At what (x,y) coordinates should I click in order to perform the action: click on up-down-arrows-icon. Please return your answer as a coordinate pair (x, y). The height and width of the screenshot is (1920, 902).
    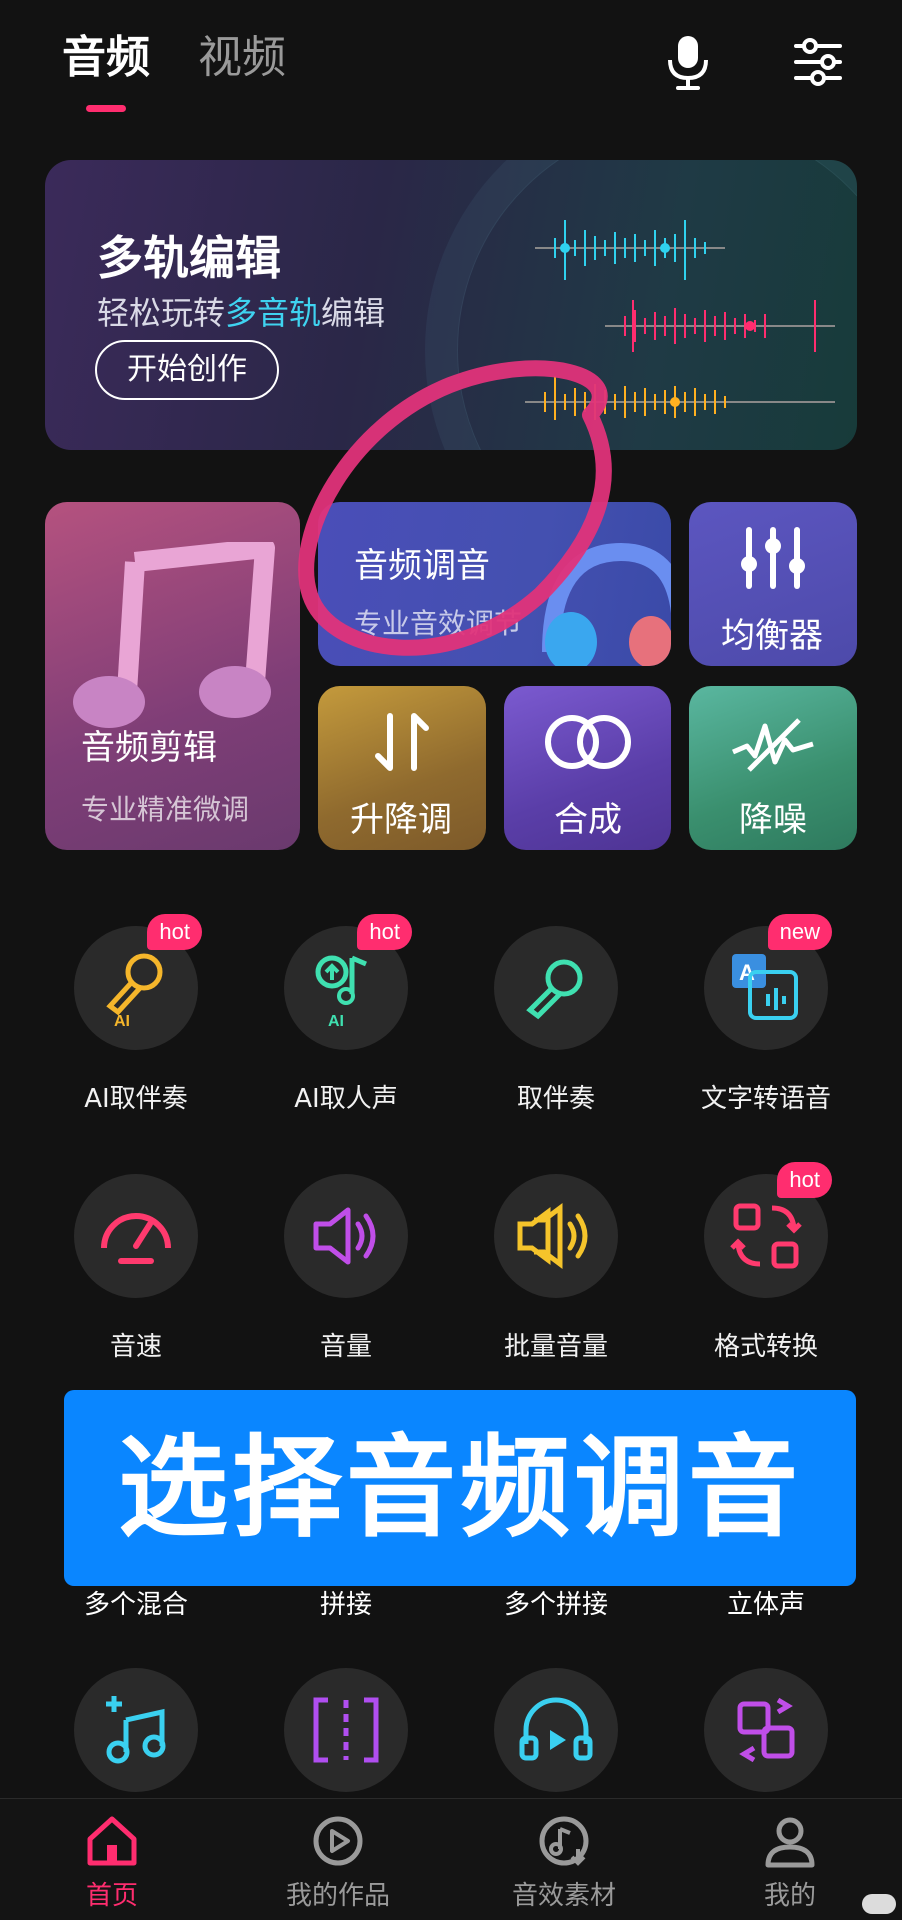
    Looking at the image, I should click on (402, 742).